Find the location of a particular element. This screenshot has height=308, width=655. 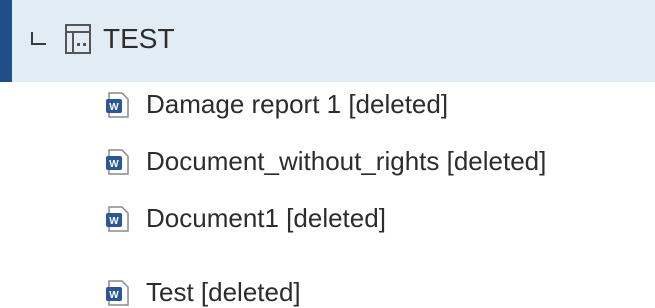

building-folder-icon is located at coordinates (78, 39).